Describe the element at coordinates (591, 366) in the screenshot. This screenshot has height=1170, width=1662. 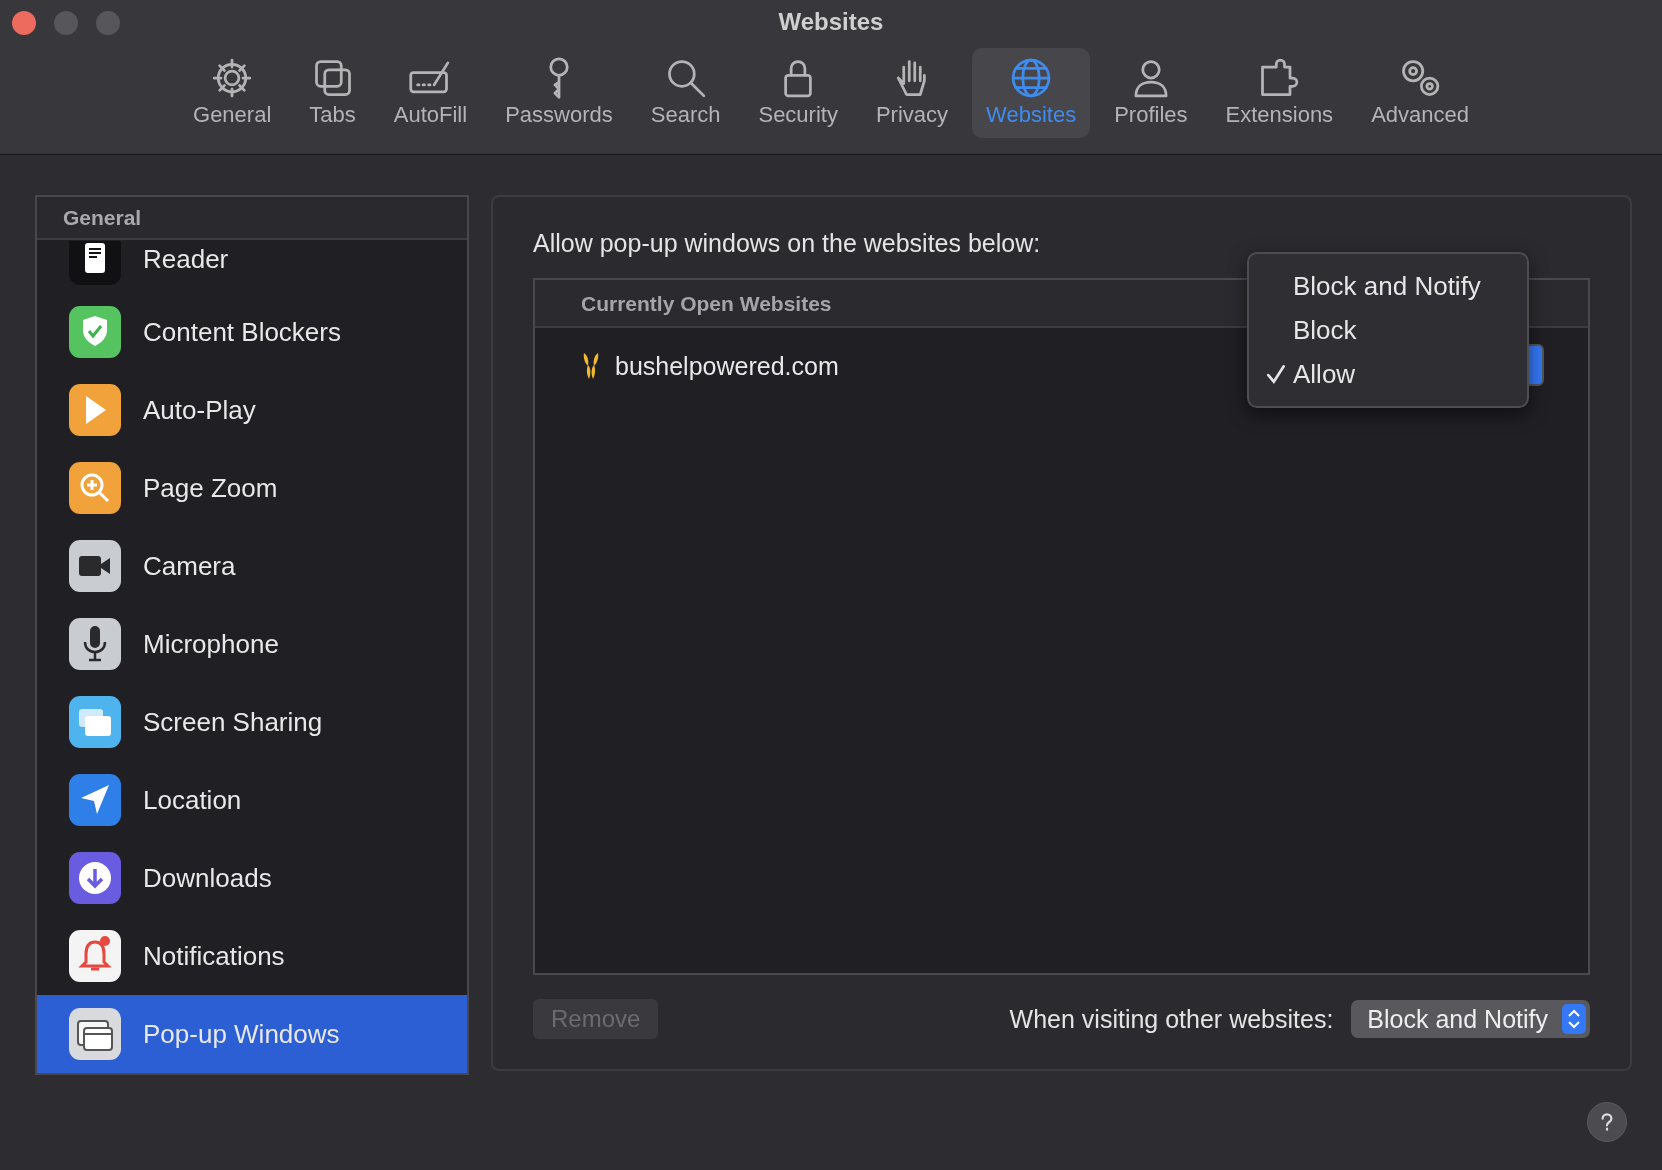
I see `wheat-icon` at that location.